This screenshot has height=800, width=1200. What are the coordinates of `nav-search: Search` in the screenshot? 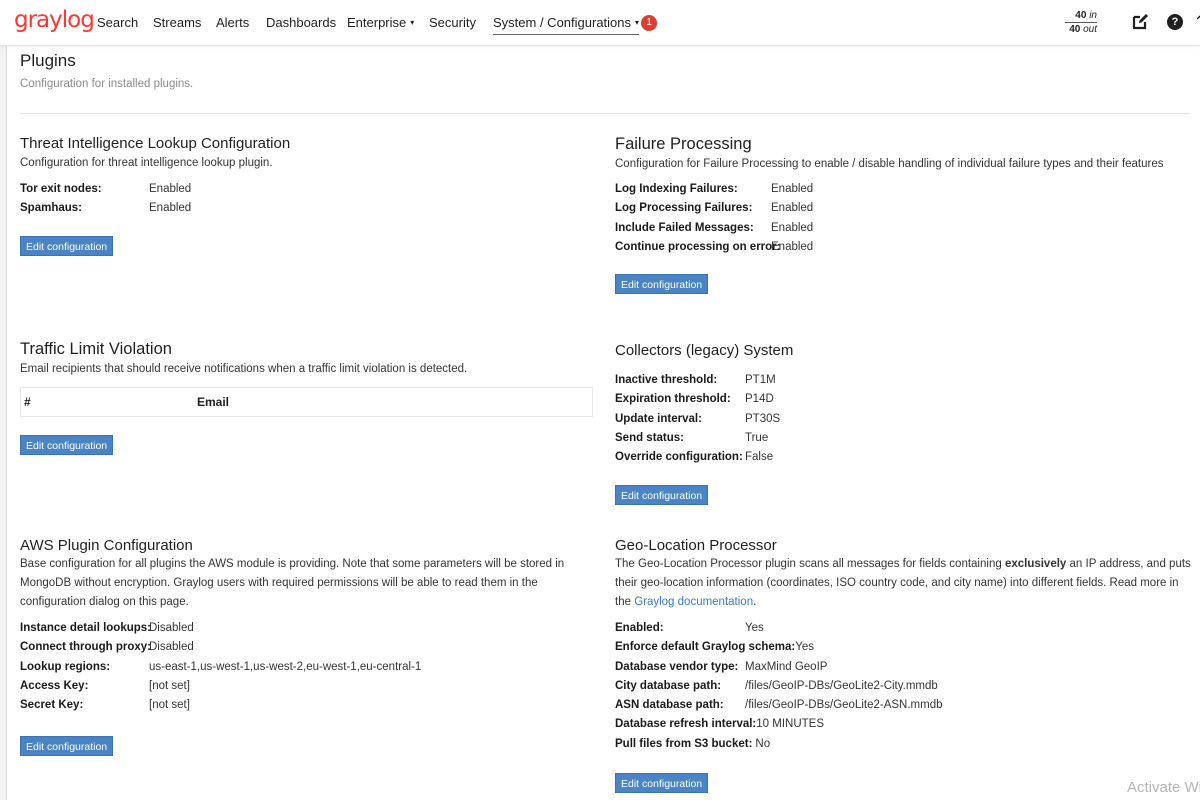 It's located at (117, 22).